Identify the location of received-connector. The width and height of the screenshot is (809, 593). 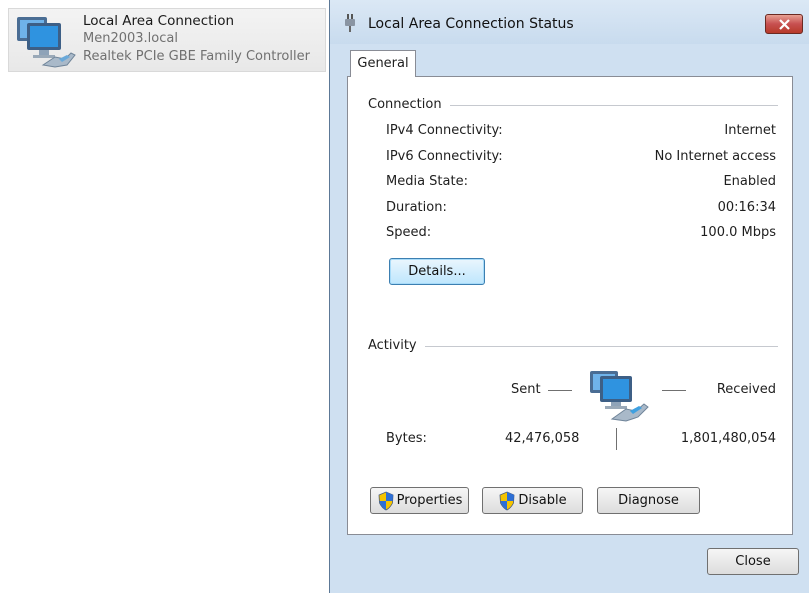
(674, 390).